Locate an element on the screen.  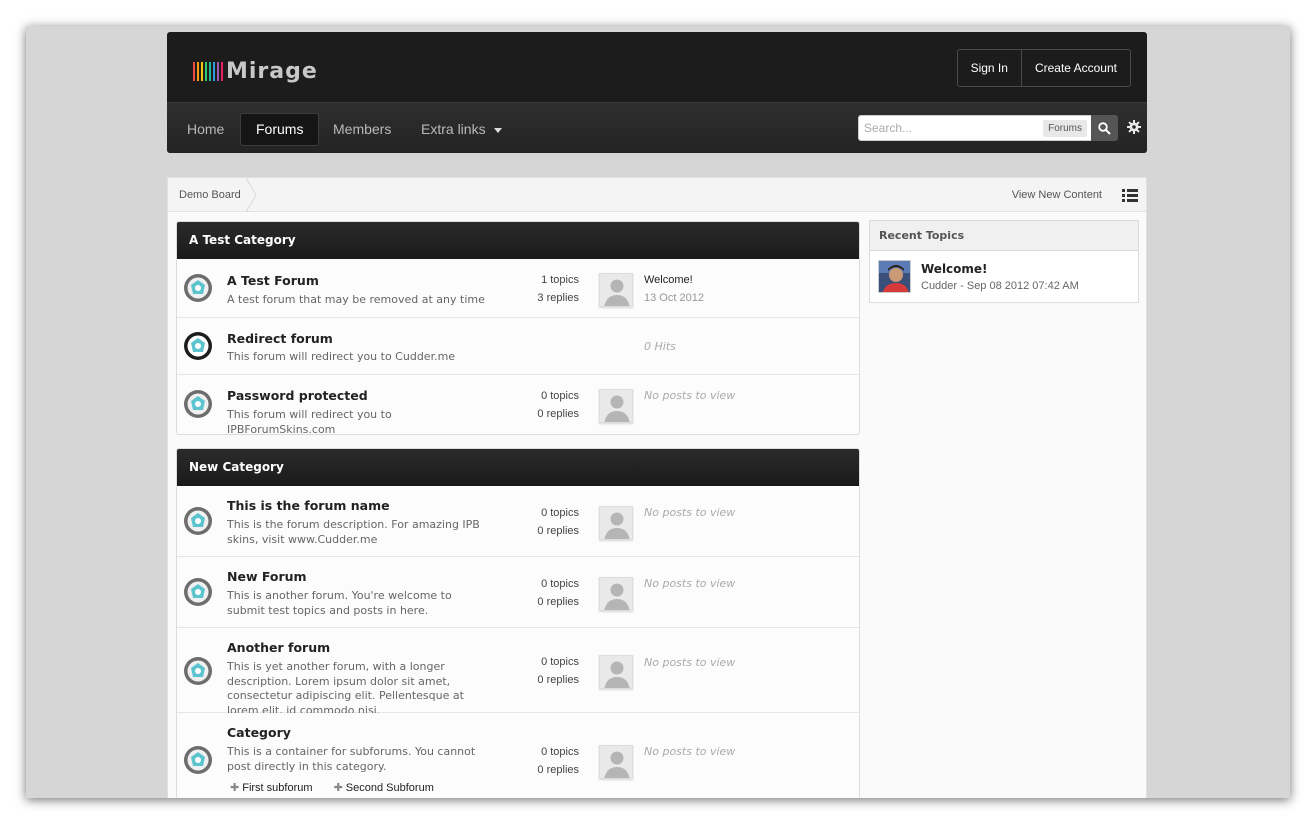
nav-members: Members is located at coordinates (362, 129).